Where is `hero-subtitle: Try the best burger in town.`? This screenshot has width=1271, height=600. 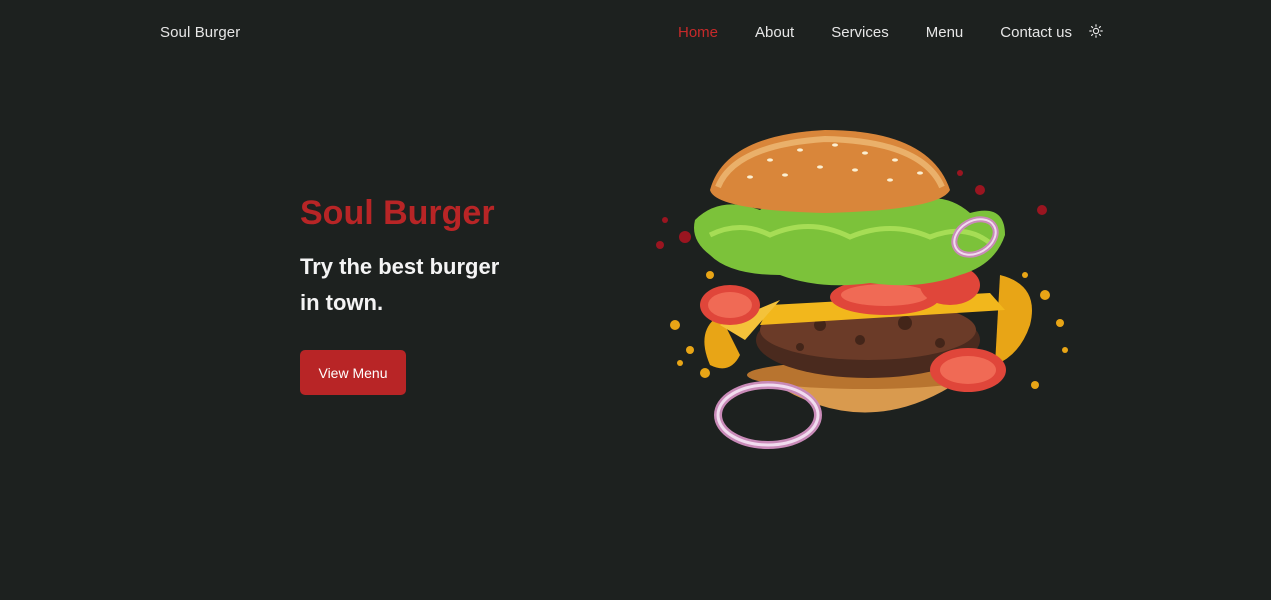 hero-subtitle: Try the best burger in town. is located at coordinates (430, 285).